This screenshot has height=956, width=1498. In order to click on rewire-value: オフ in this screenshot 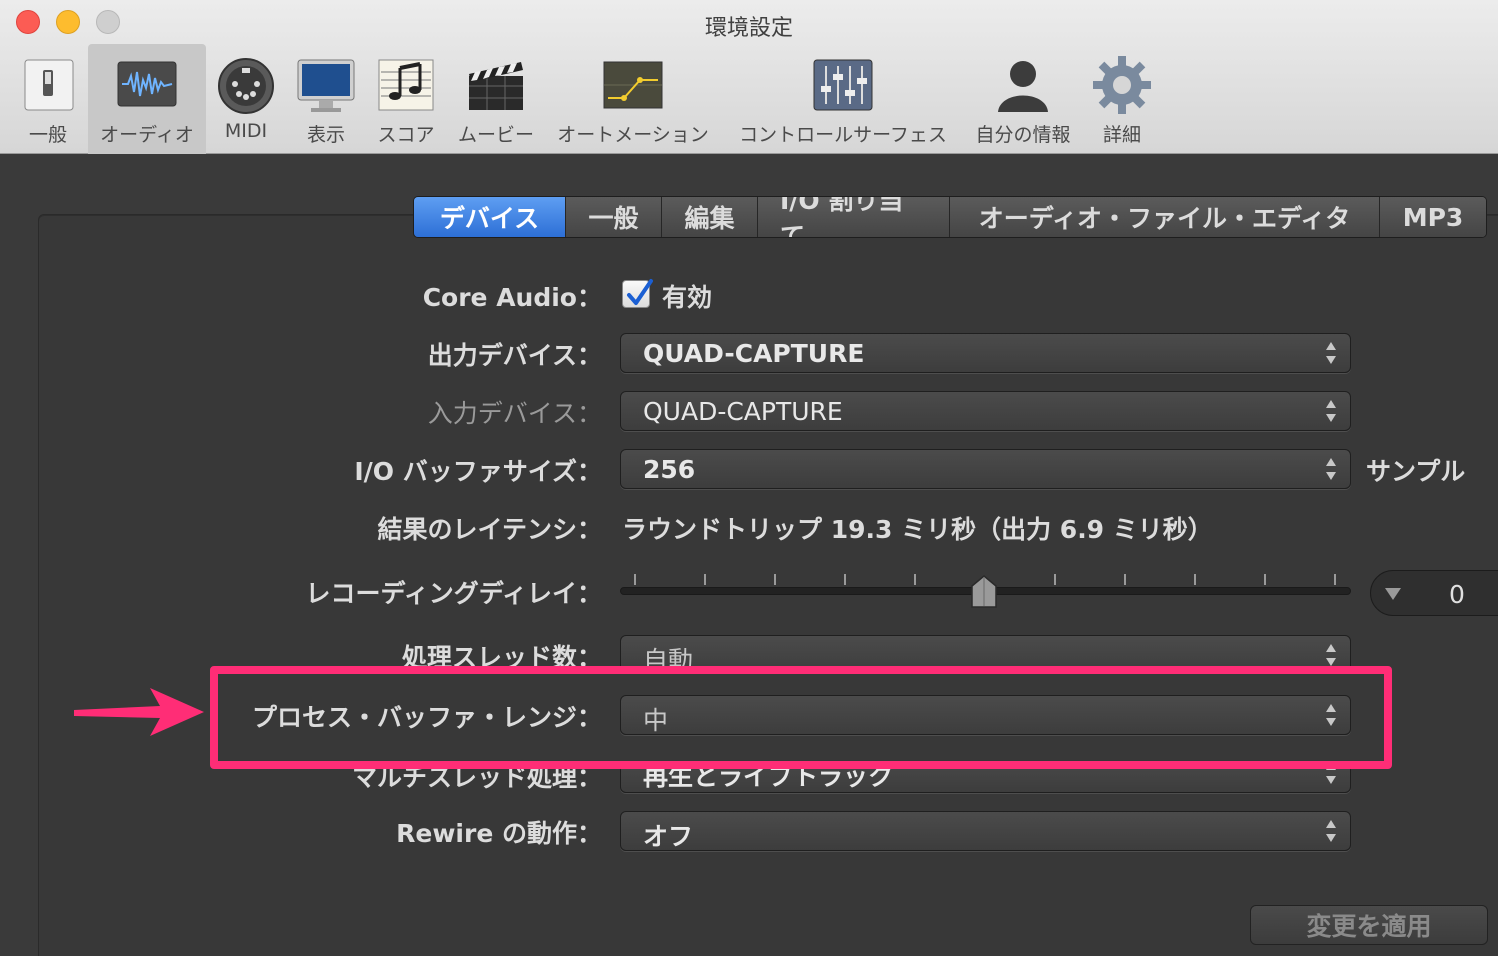, I will do `click(668, 836)`.